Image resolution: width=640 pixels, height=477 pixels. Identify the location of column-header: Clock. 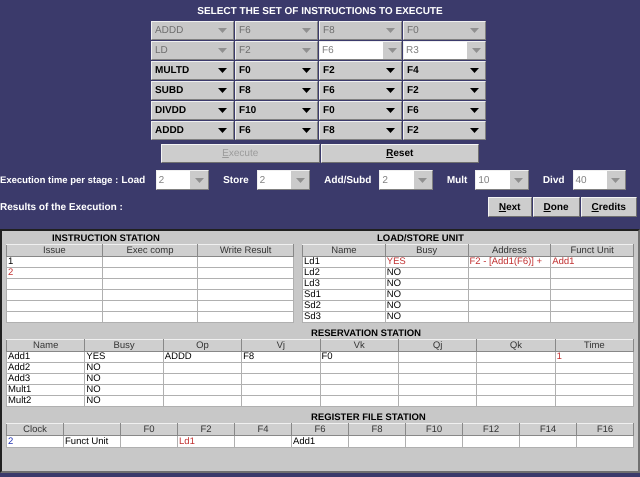
(35, 430).